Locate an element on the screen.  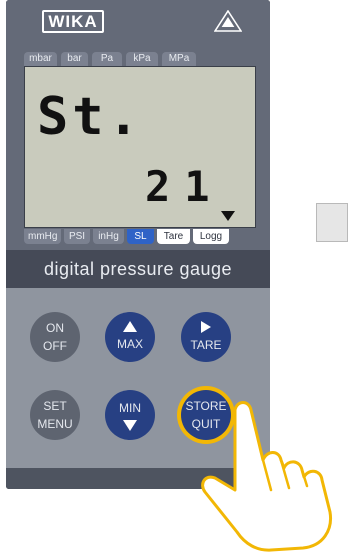
min-button: MIN is located at coordinates (130, 415).